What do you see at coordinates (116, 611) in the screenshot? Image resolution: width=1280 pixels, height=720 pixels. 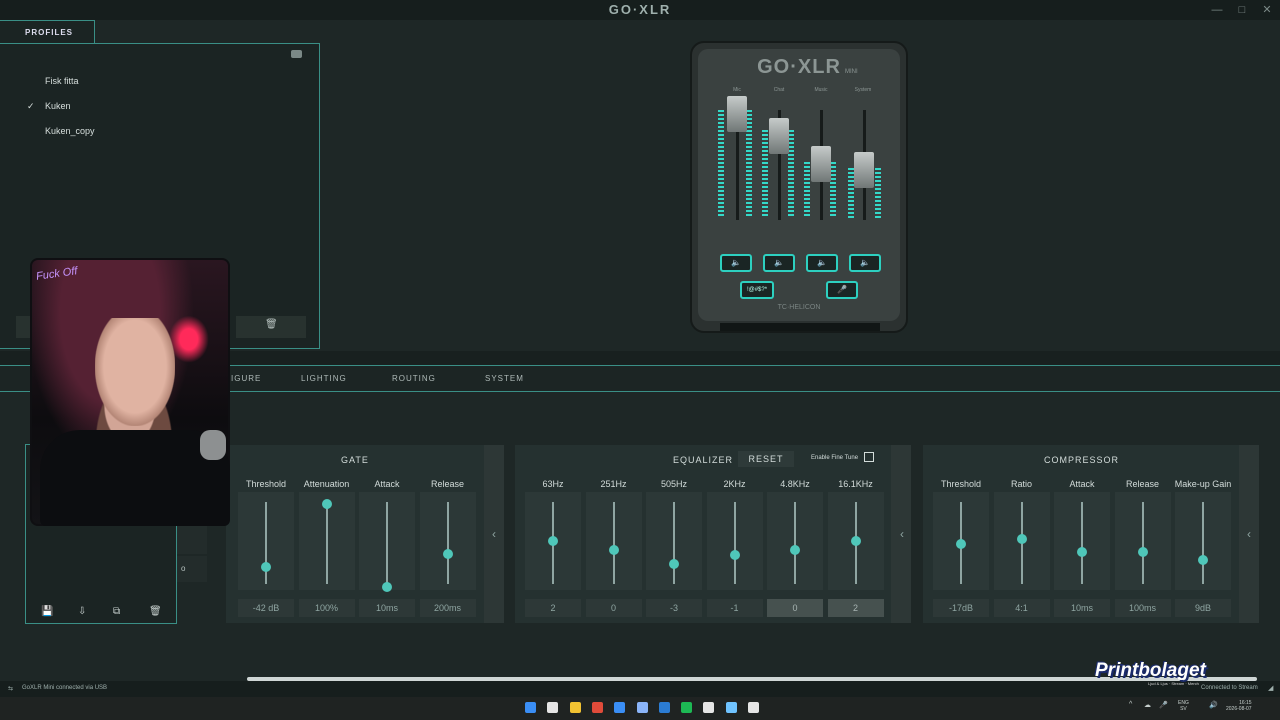 I see `copy-icon: ⧉` at bounding box center [116, 611].